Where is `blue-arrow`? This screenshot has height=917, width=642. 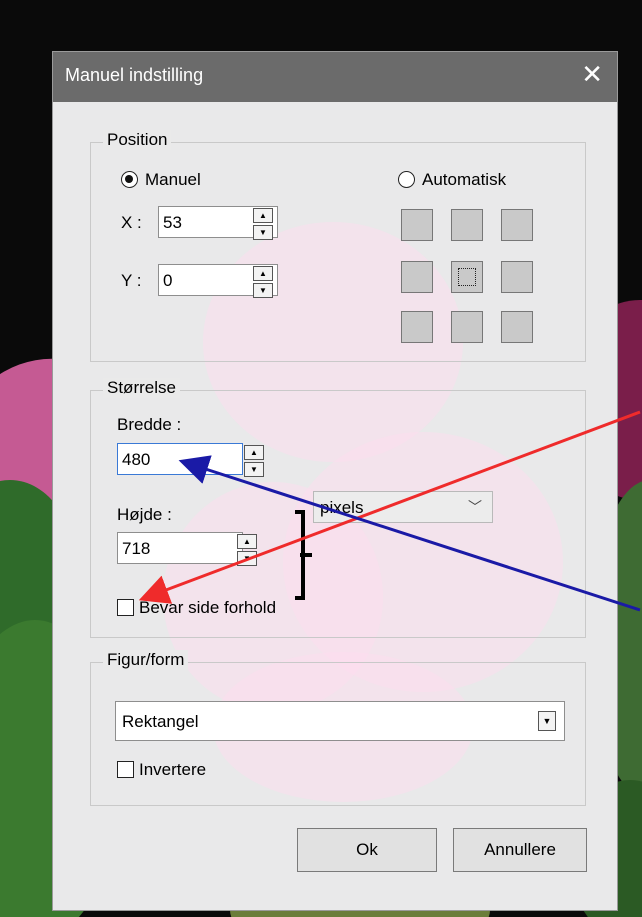
blue-arrow is located at coordinates (409, 533).